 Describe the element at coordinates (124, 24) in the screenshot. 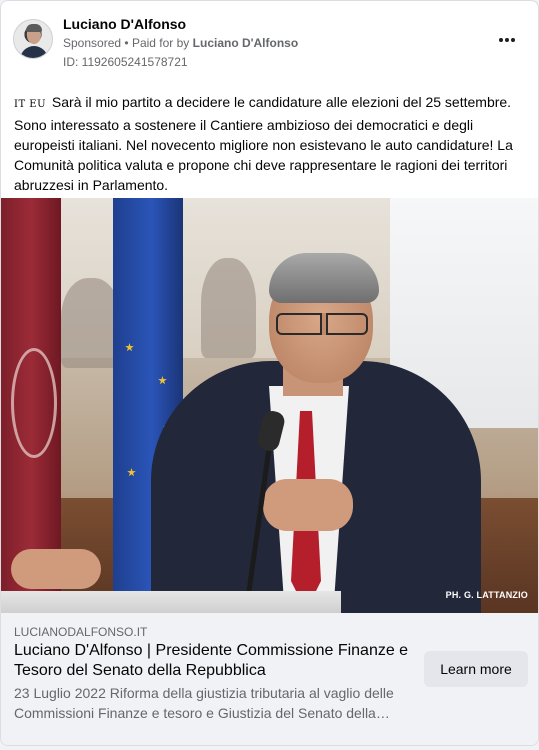

I see `page-name: Luciano D'Alfonso` at that location.